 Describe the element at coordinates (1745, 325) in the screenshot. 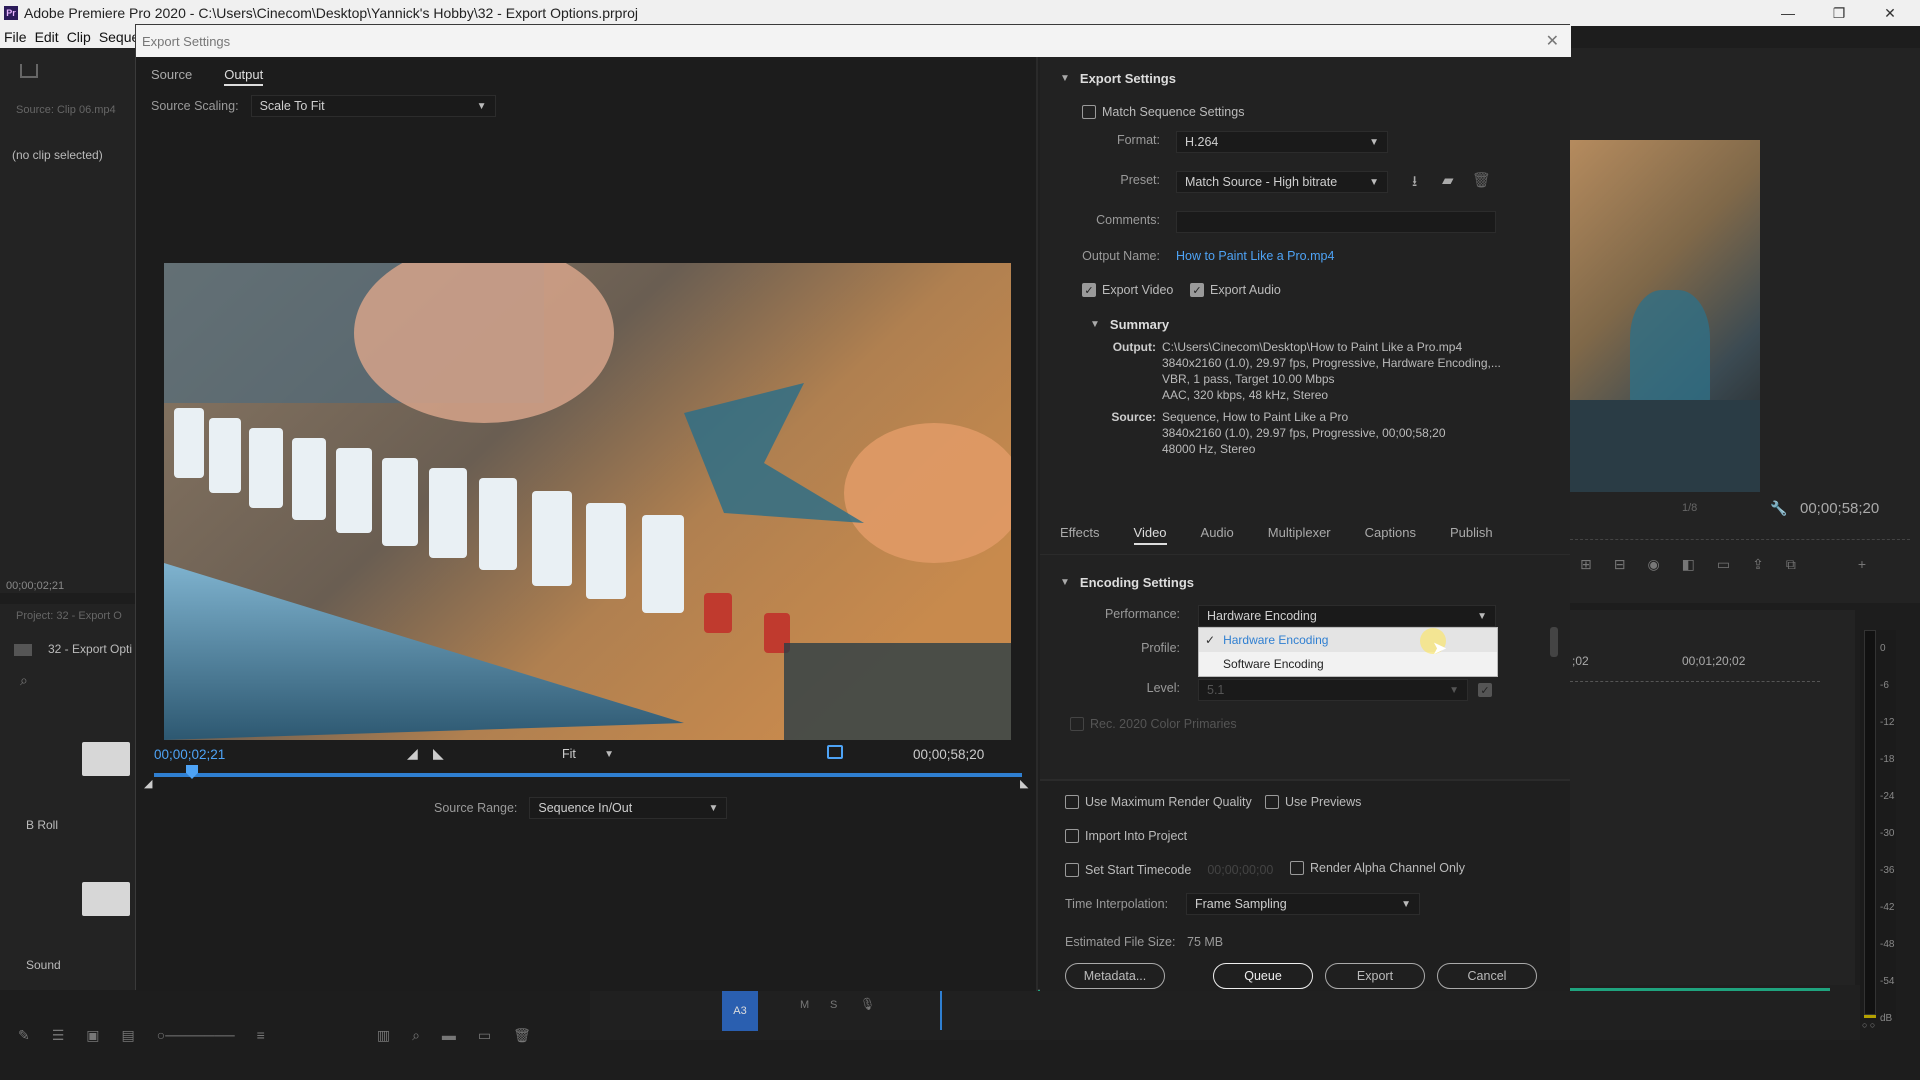

I see `program-monitor: 1/8 🔧 00;00;58;20 ⊞ ⊟ ◉ ◧ ▭ ⇪ ⧉ +` at that location.